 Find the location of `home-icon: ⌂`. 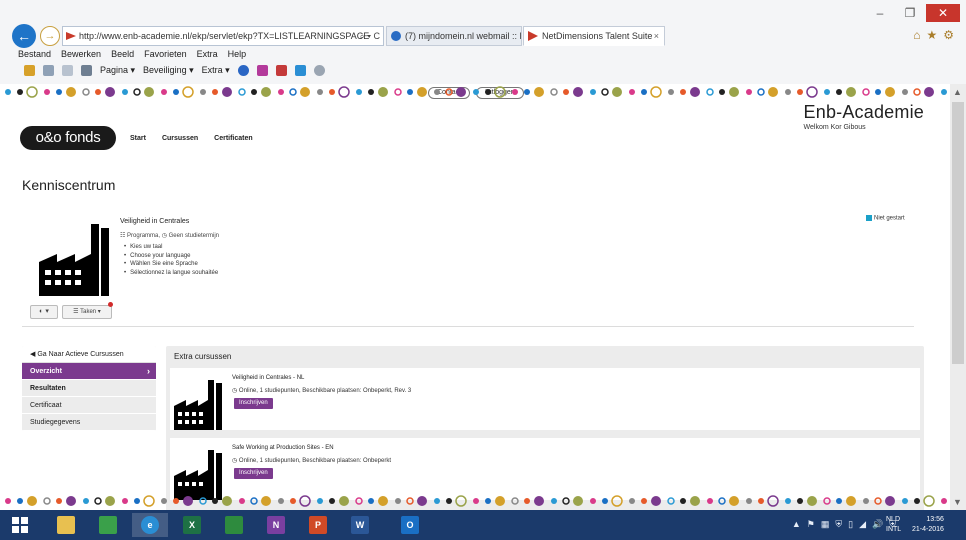

home-icon: ⌂ is located at coordinates (916, 35).